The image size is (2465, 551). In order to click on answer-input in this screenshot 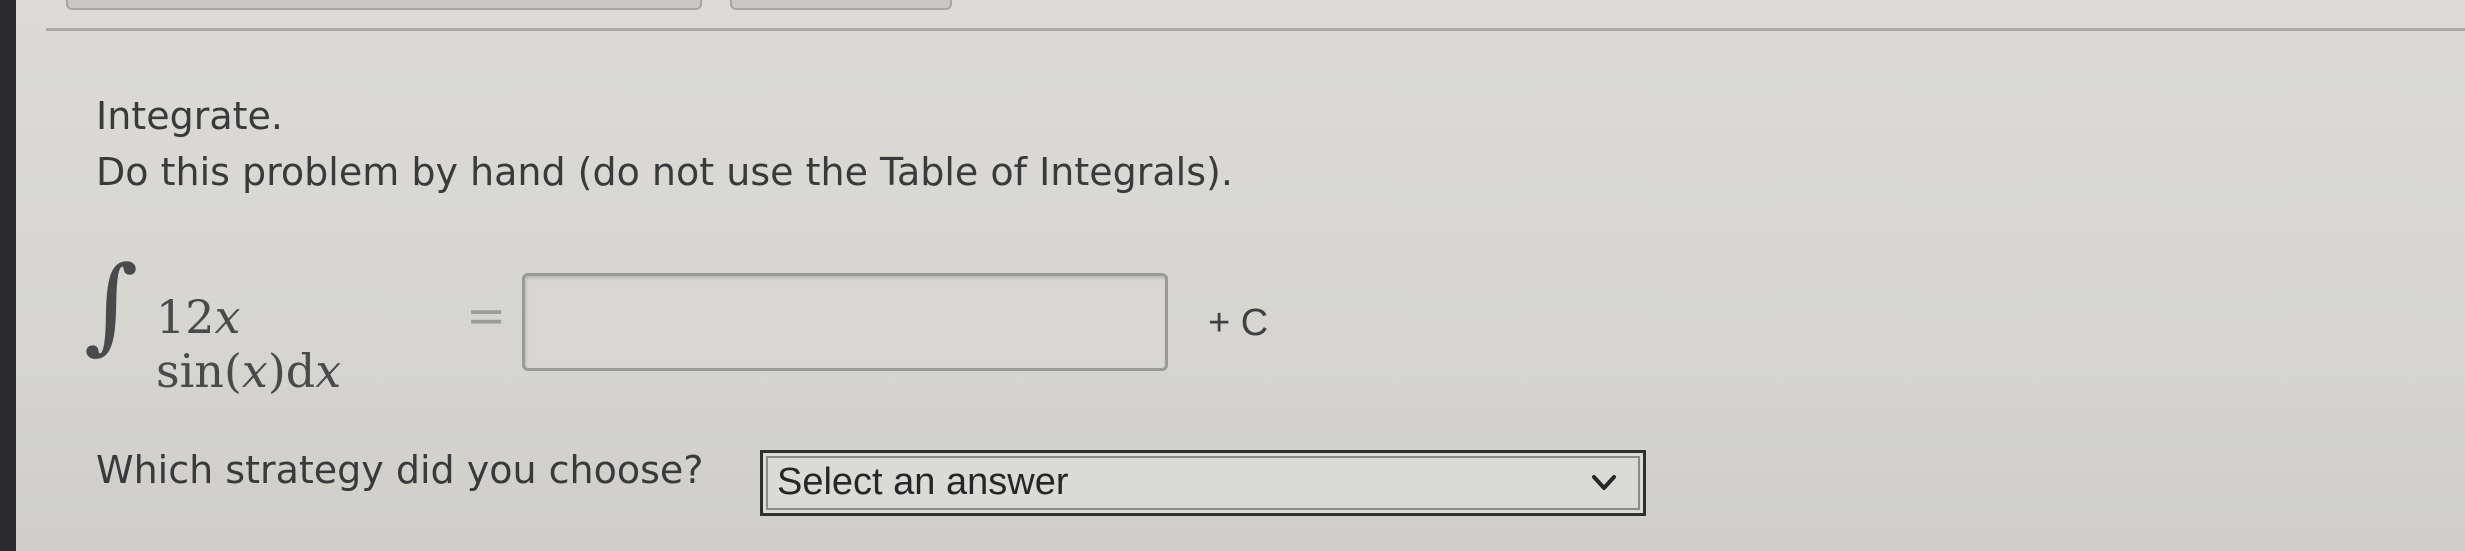, I will do `click(845, 322)`.